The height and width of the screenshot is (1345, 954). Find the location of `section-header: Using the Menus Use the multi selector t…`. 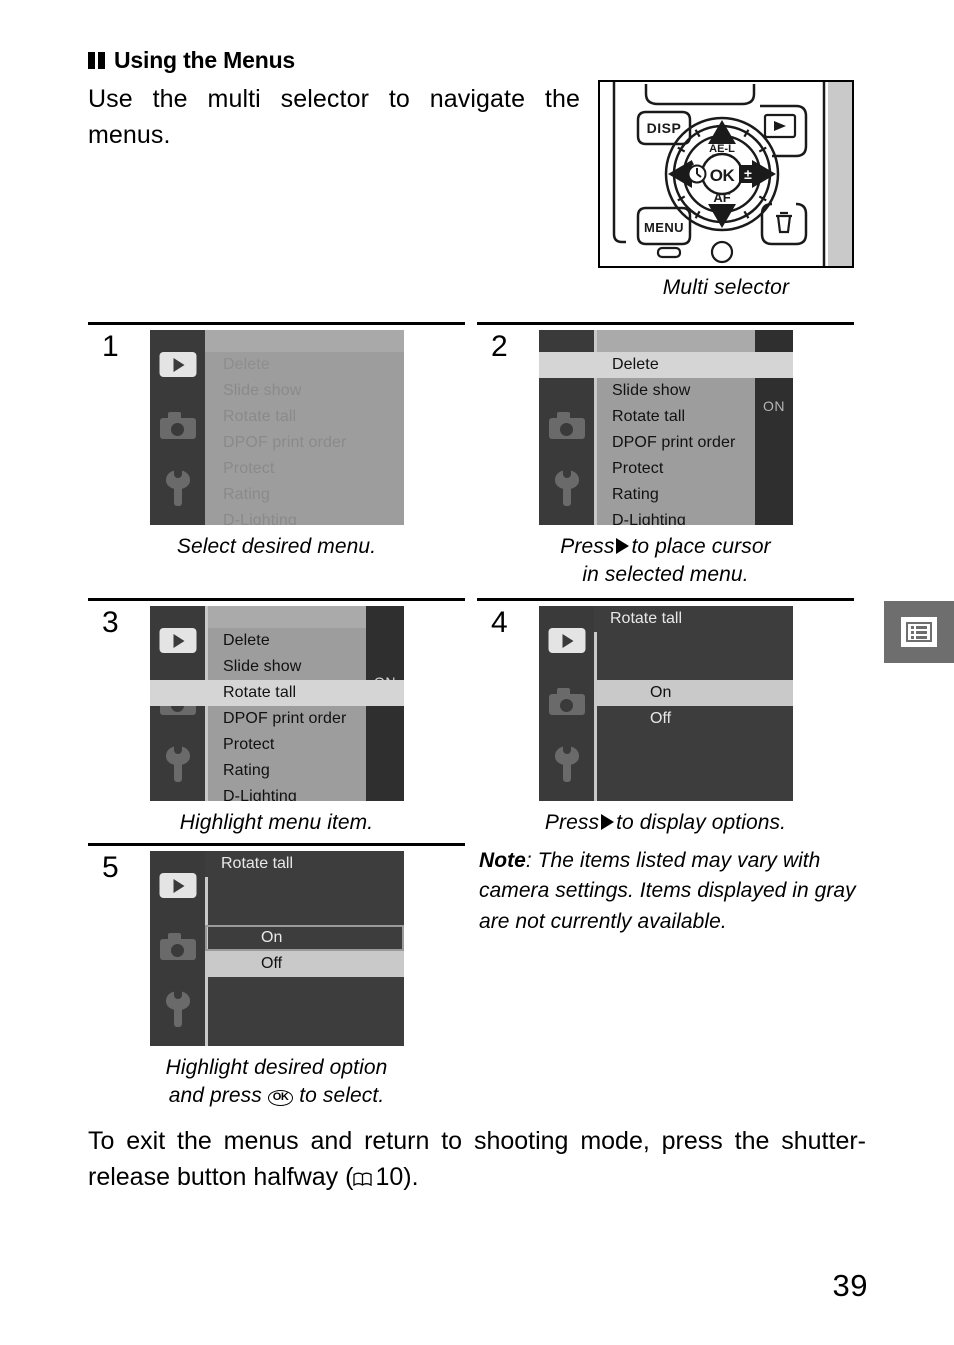

section-header: Using the Menus Use the multi selector t… is located at coordinates (338, 100).